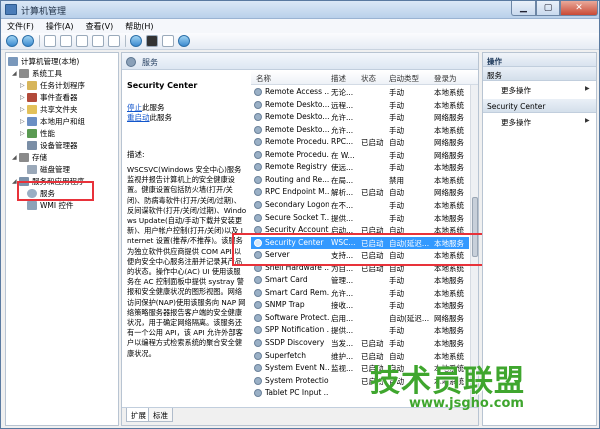 The image size is (600, 429). What do you see at coordinates (285, 305) in the screenshot?
I see `cell-name: SNMP Trap` at bounding box center [285, 305].